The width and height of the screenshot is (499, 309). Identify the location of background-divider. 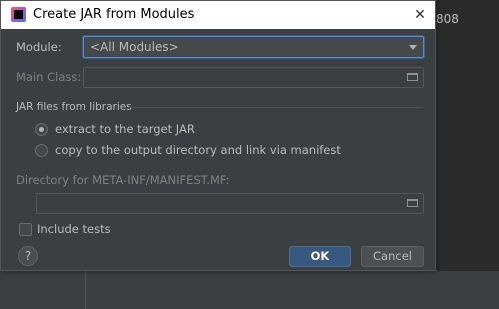
(85, 290).